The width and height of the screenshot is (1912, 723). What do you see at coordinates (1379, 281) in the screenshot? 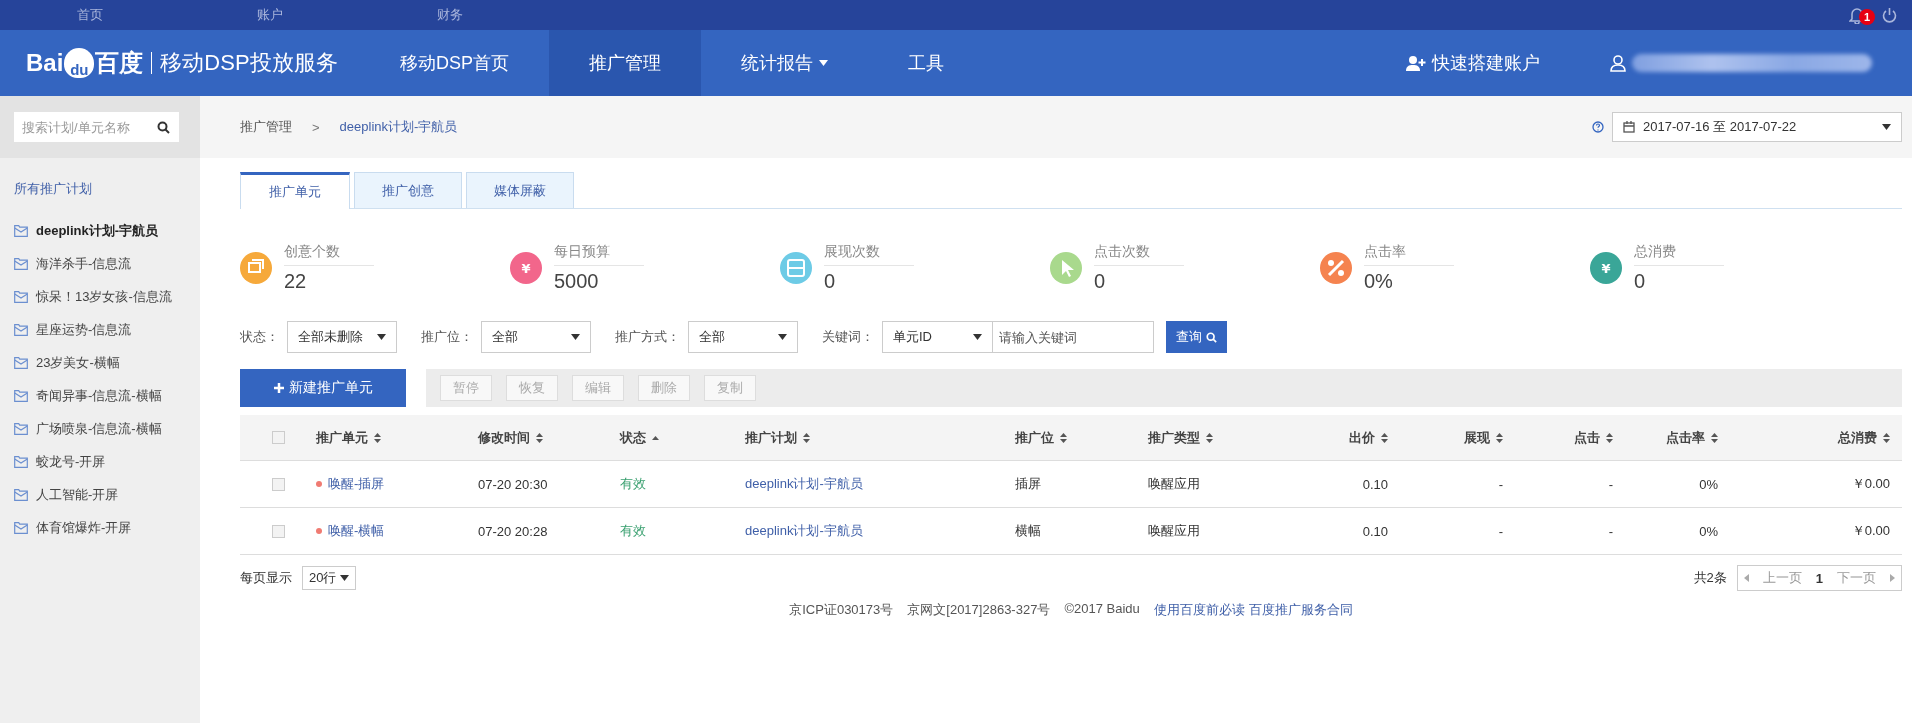
I see `stat-value: 0%` at bounding box center [1379, 281].